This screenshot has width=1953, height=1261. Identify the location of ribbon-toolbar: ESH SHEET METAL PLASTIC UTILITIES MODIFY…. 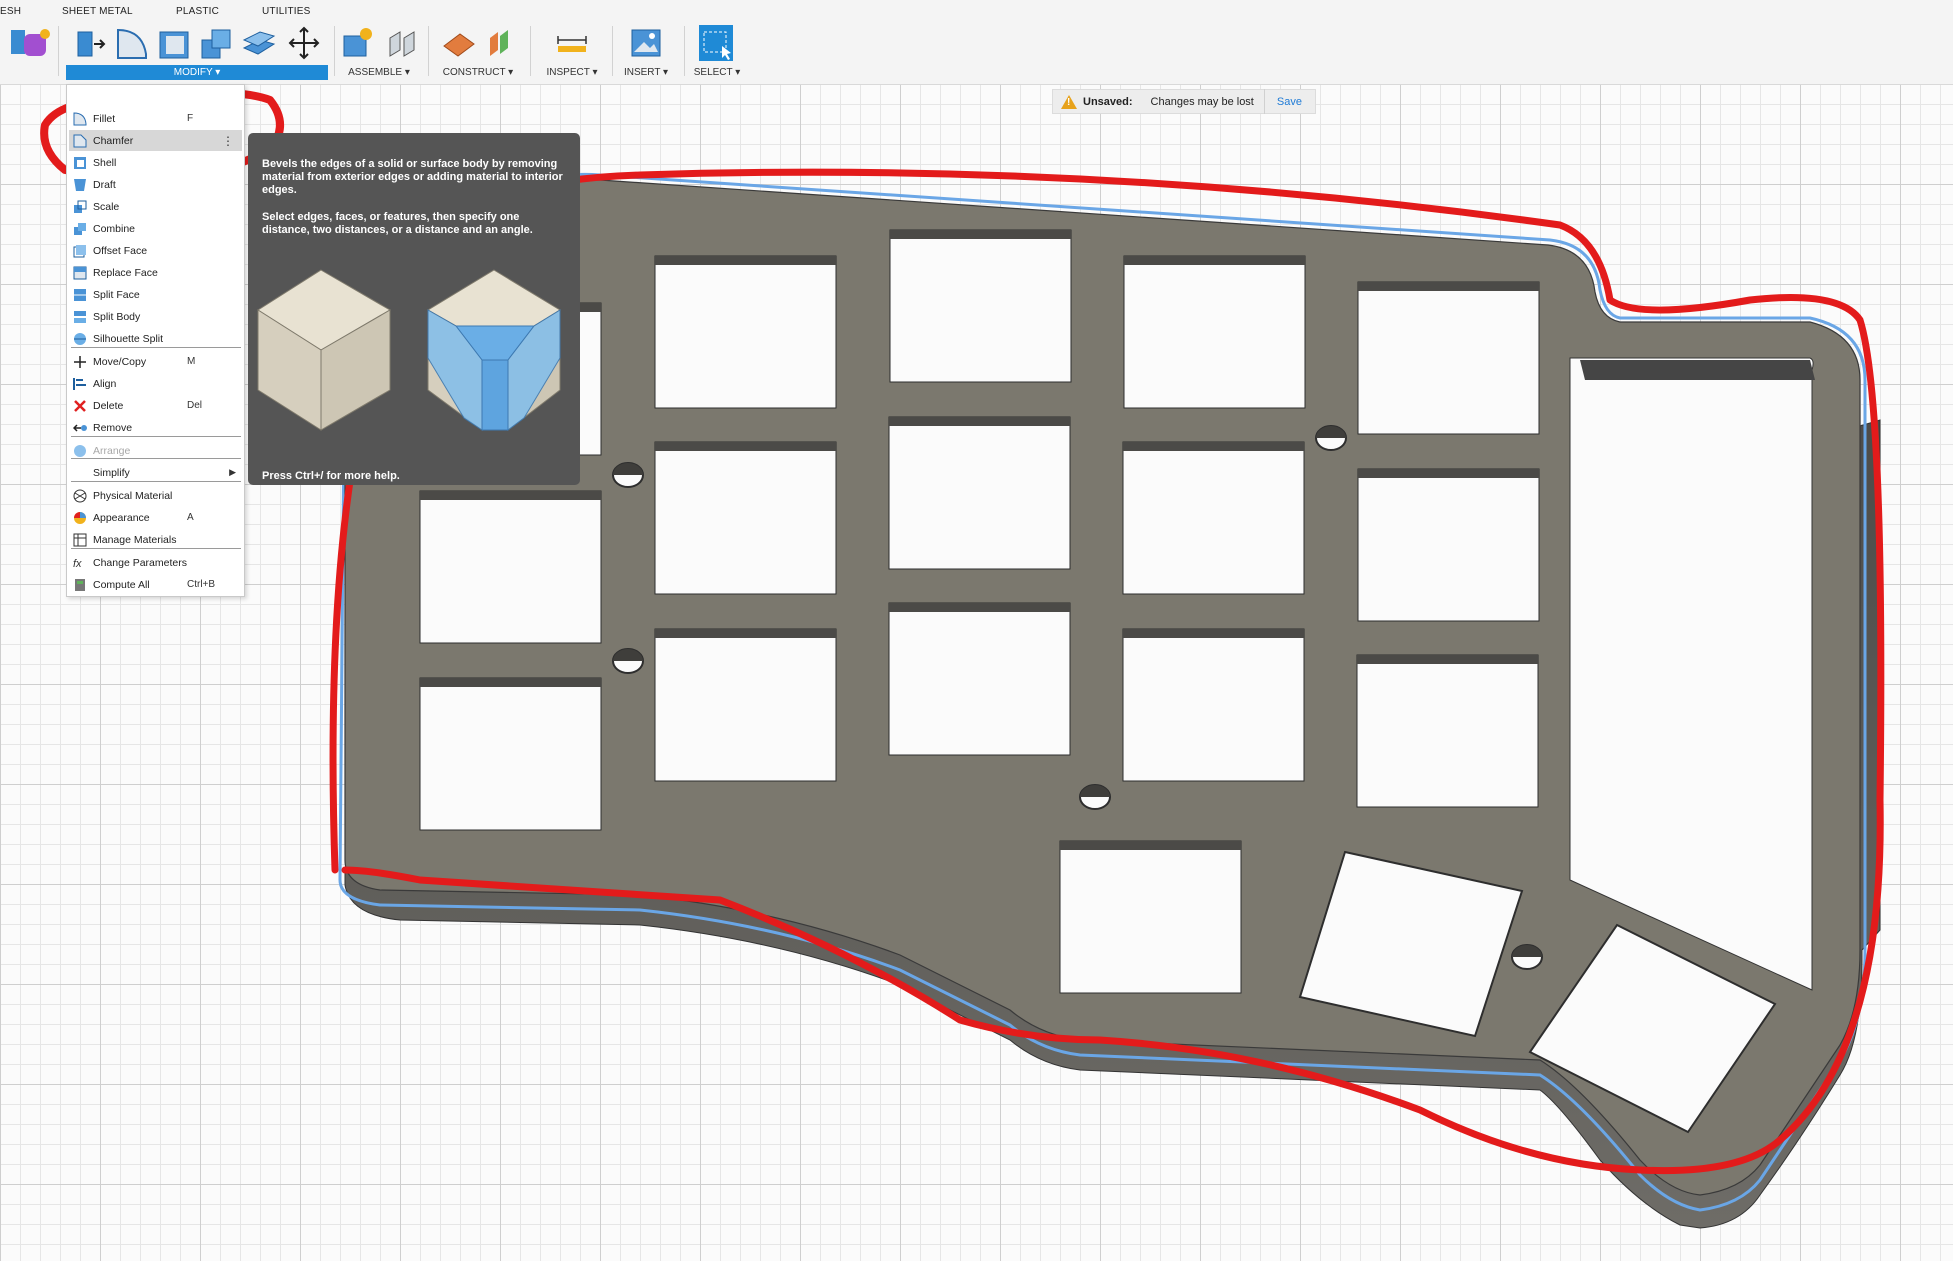
(976, 42).